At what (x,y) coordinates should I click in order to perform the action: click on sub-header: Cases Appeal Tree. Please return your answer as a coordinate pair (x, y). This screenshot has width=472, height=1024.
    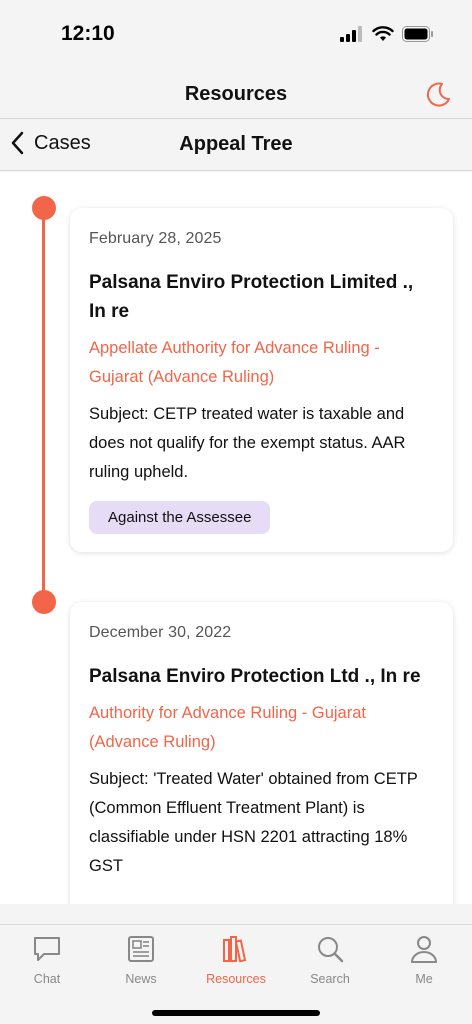
    Looking at the image, I should click on (236, 145).